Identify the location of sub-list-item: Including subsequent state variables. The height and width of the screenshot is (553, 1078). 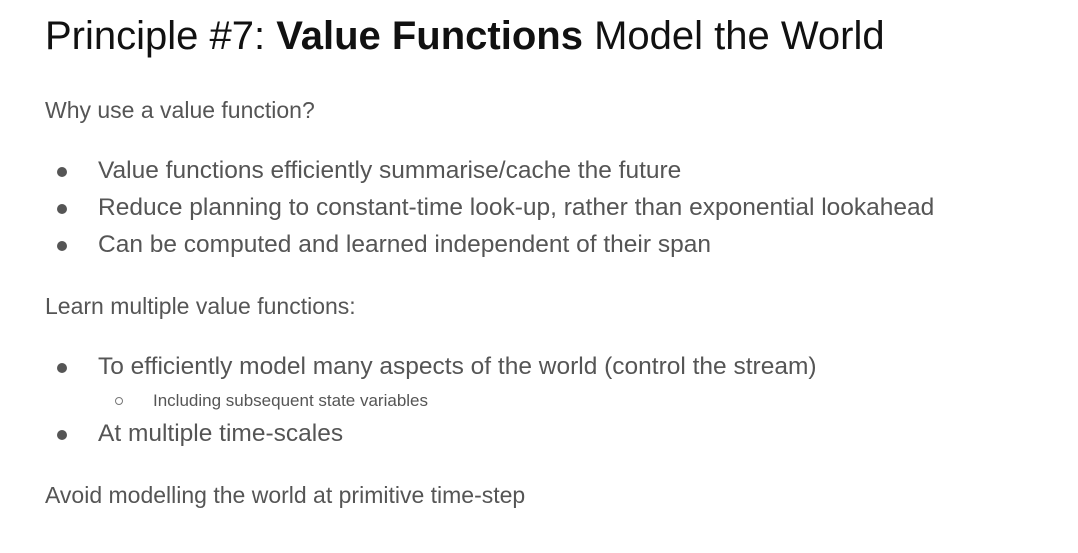
(291, 400).